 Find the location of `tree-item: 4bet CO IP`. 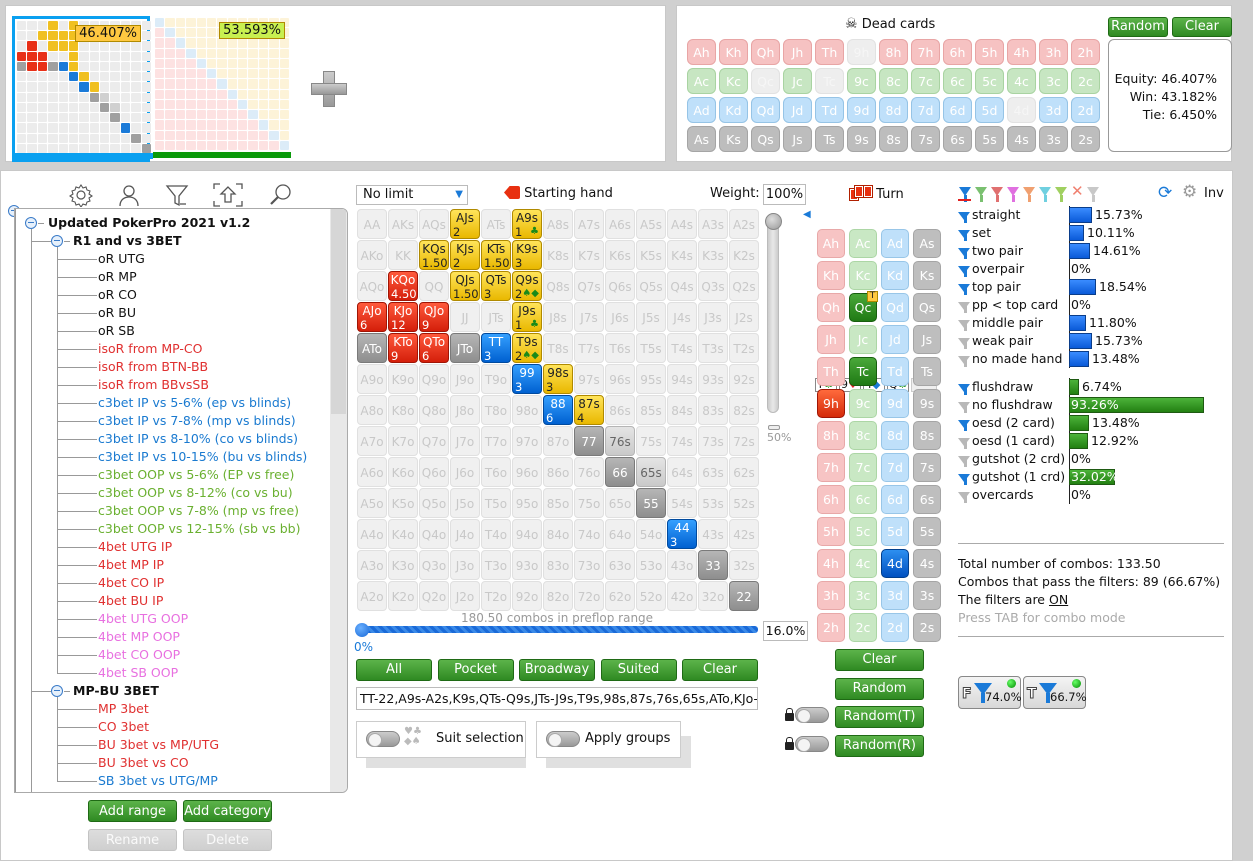

tree-item: 4bet CO IP is located at coordinates (131, 583).